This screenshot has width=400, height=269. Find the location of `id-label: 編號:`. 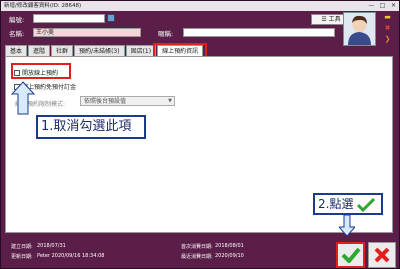

id-label: 編號: is located at coordinates (17, 20).